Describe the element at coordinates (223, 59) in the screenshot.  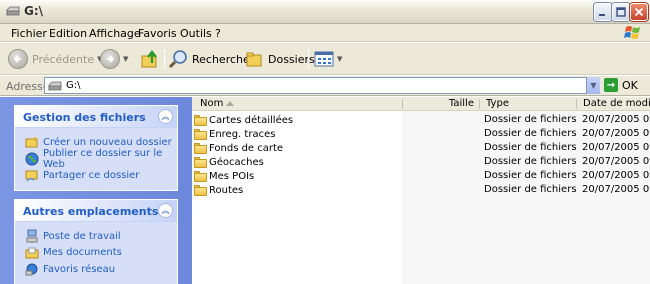
I see `search-label: Rechercher` at that location.